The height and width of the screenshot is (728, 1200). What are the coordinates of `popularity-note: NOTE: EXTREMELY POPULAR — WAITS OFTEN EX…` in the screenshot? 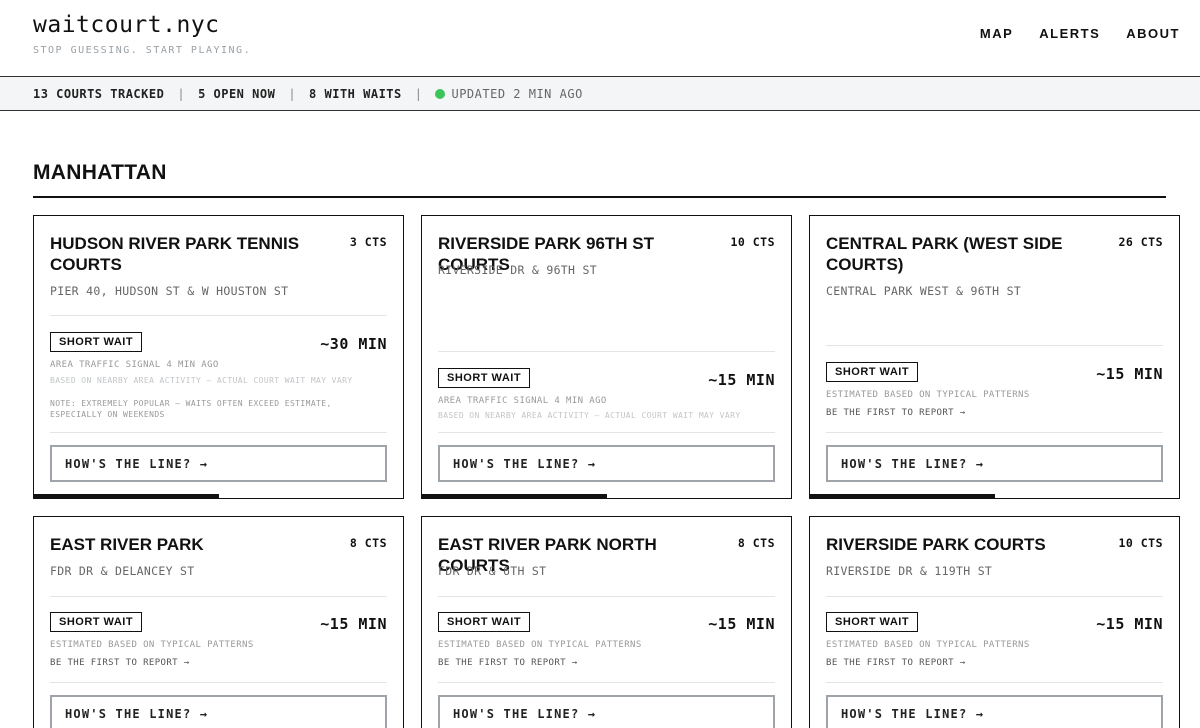 It's located at (191, 409).